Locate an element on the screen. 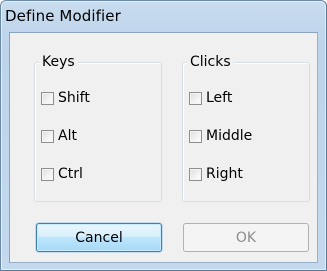  shift-checkbox-row: Shift is located at coordinates (65, 98).